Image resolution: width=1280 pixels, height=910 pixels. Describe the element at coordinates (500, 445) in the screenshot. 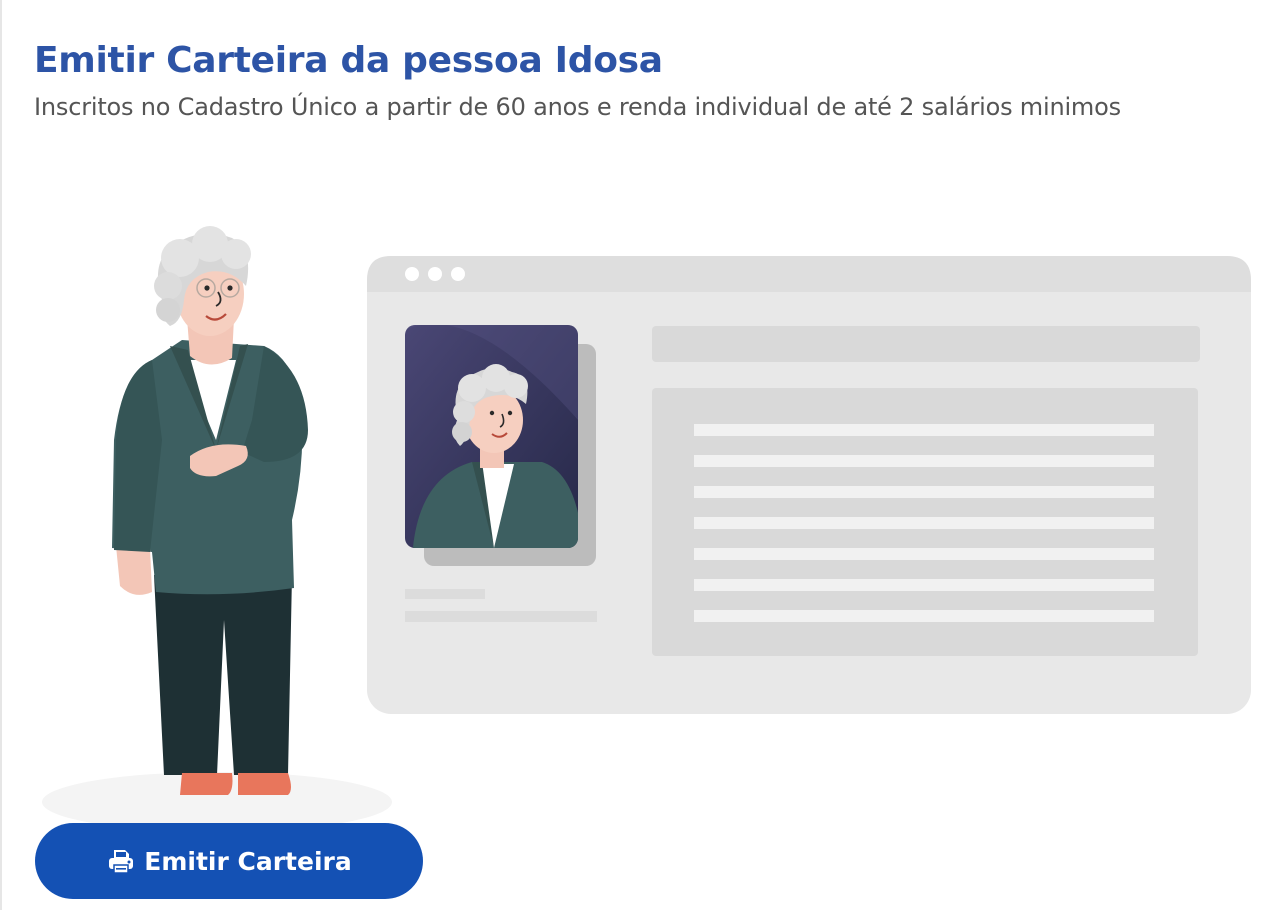

I see `id-photo-graphic` at that location.